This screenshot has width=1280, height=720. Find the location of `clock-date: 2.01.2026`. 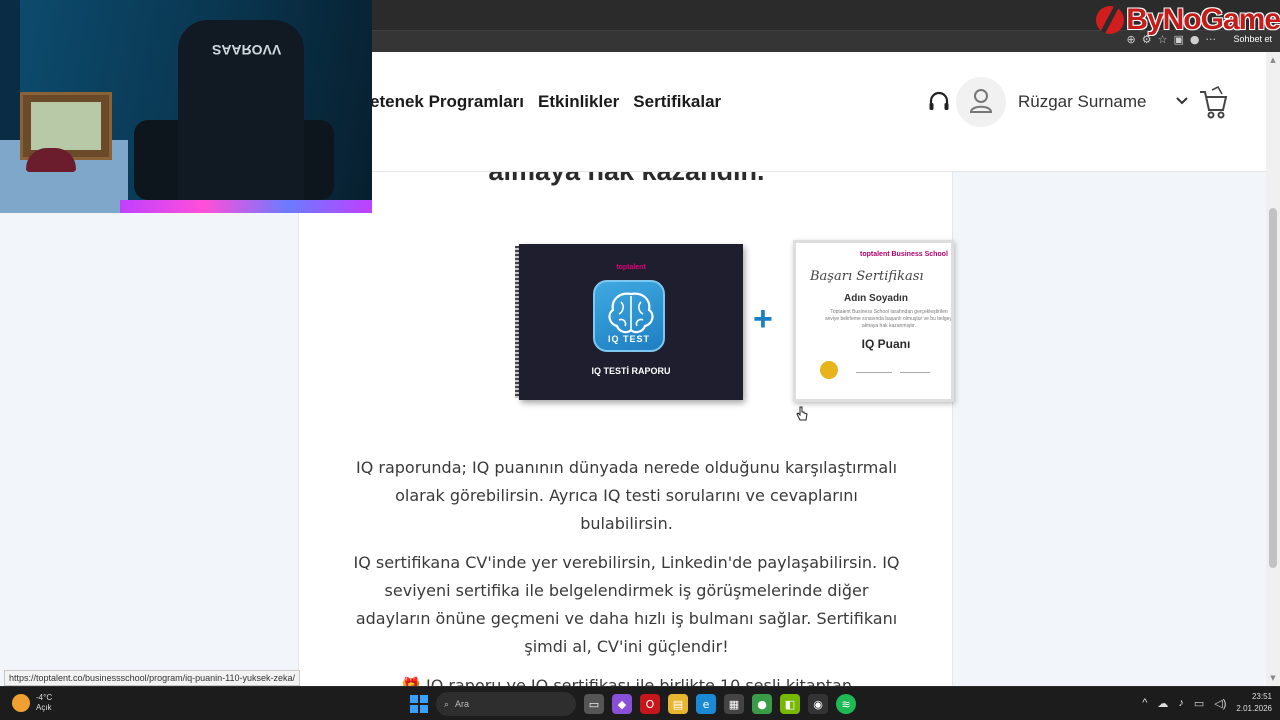

clock-date: 2.01.2026 is located at coordinates (1254, 708).